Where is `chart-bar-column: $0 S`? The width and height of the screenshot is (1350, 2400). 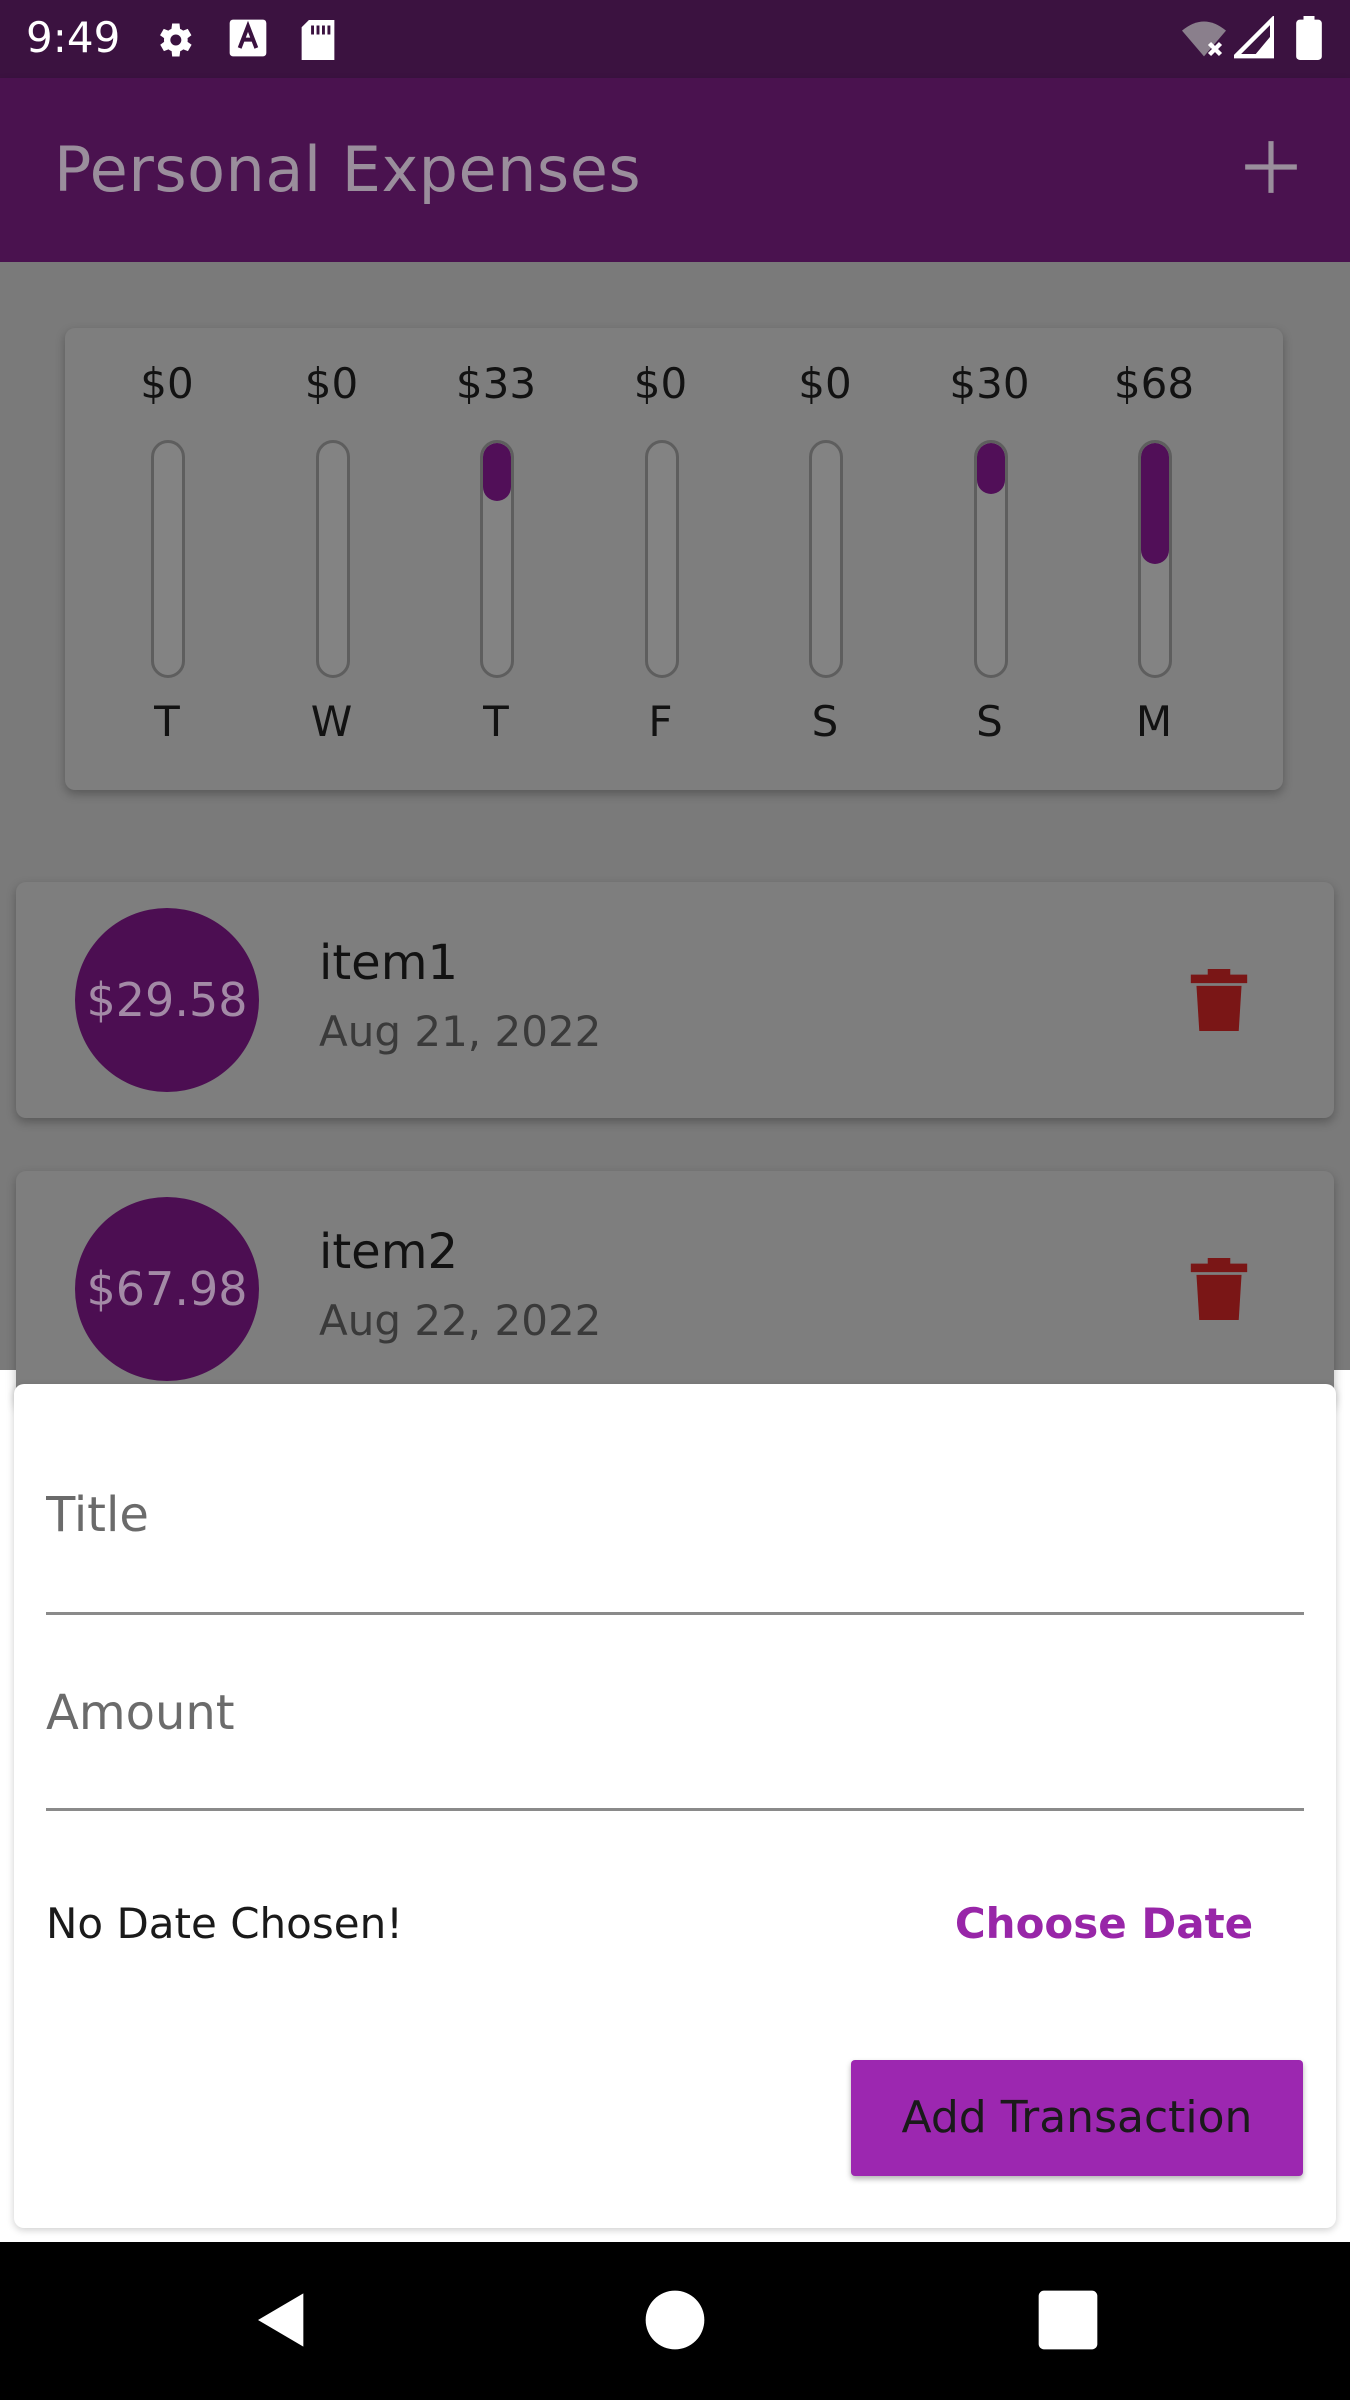 chart-bar-column: $0 S is located at coordinates (825, 559).